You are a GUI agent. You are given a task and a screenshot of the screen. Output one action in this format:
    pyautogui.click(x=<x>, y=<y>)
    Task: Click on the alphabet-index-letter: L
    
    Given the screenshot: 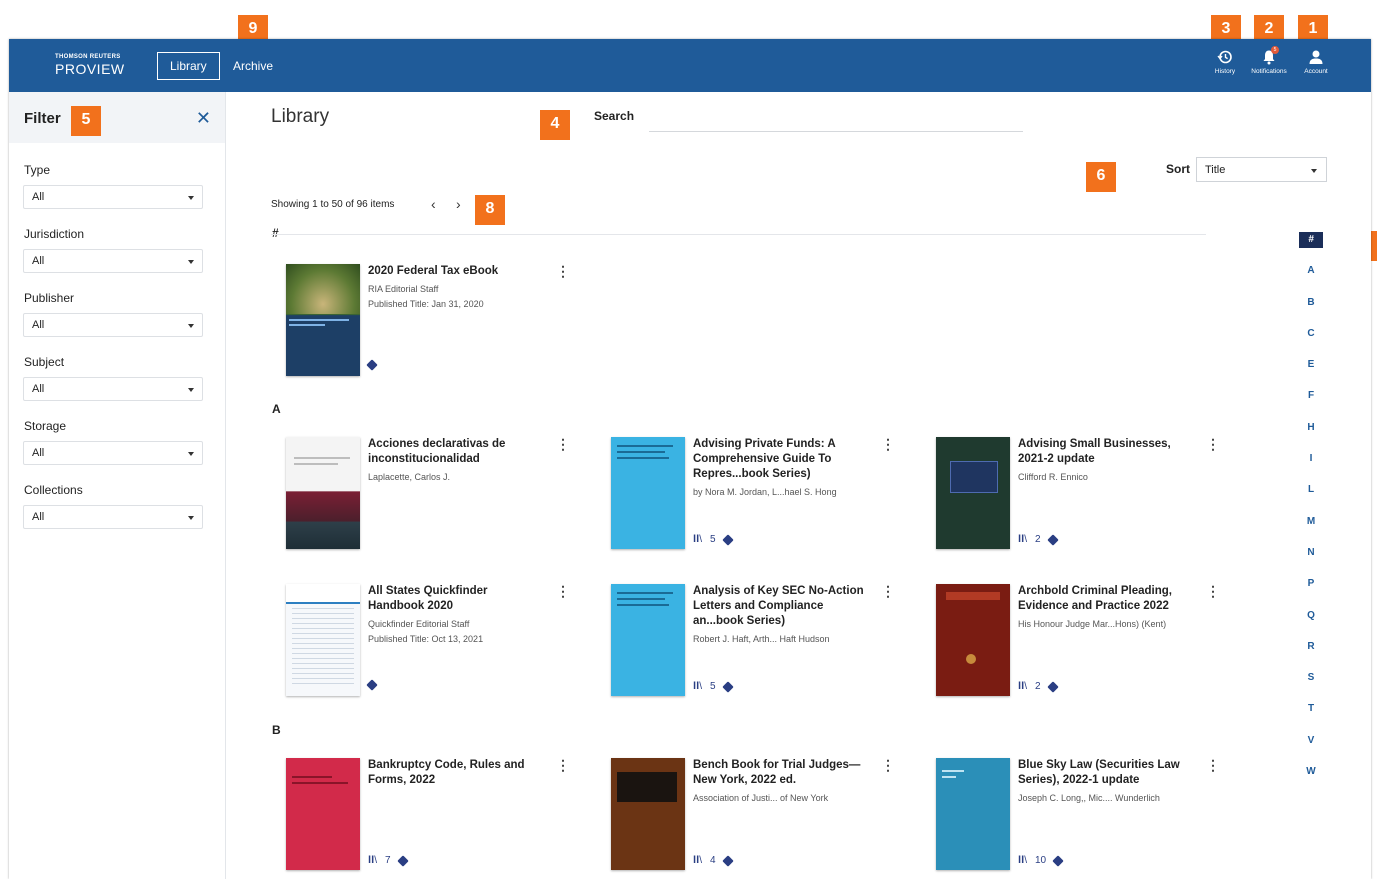 What is the action you would take?
    pyautogui.click(x=1311, y=497)
    